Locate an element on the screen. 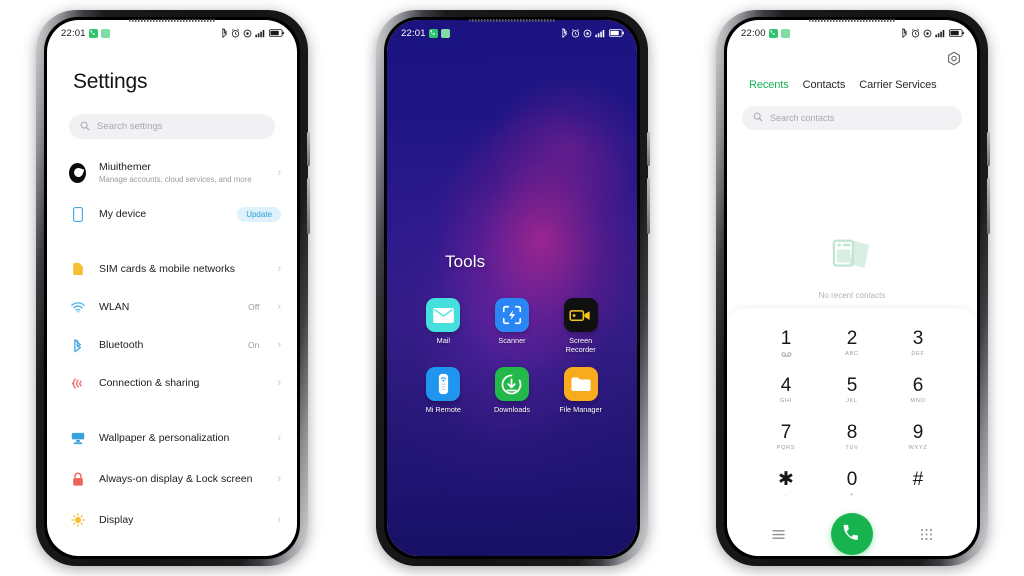 This screenshot has width=1024, height=576. app-label: Screen Recorder is located at coordinates (580, 345).